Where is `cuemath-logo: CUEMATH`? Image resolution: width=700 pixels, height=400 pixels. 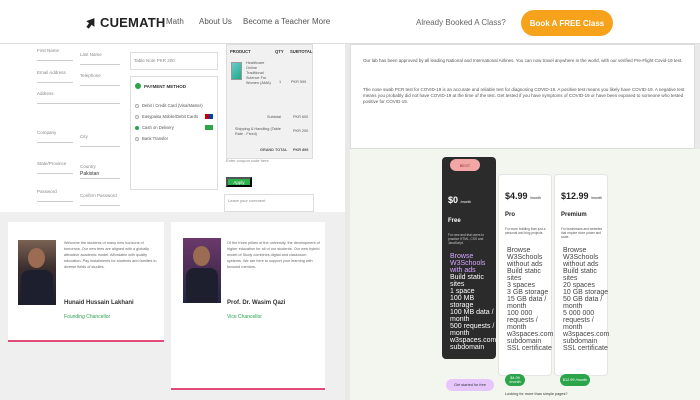
cuemath-logo: CUEMATH is located at coordinates (125, 22).